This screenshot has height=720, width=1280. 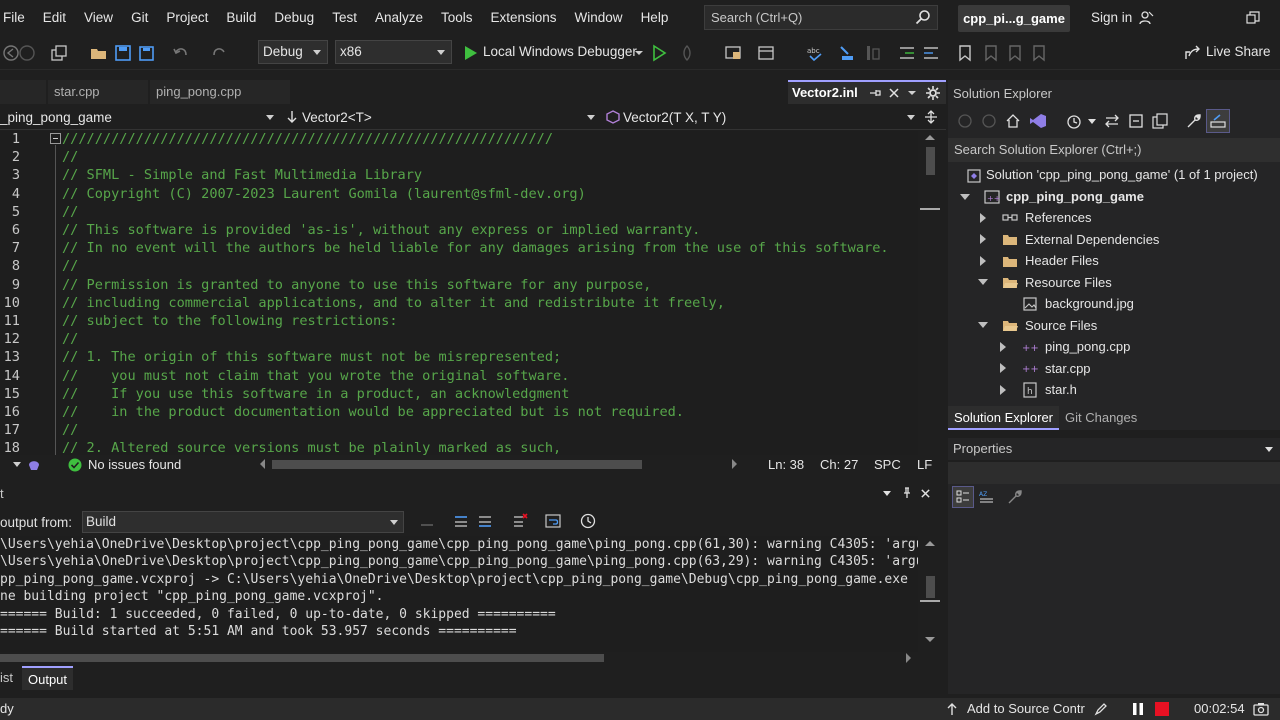 I want to click on code-line: 2 //, so click(x=459, y=157).